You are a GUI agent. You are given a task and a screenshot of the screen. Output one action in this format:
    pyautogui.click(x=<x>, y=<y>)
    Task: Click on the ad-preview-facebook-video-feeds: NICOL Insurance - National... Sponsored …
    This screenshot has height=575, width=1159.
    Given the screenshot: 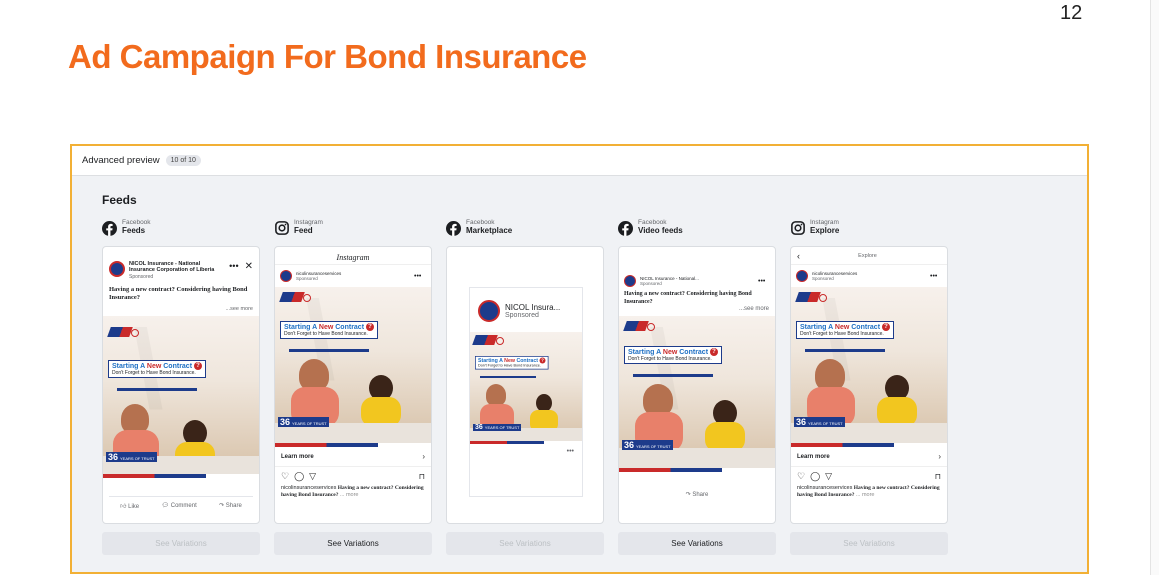 What is the action you would take?
    pyautogui.click(x=697, y=385)
    